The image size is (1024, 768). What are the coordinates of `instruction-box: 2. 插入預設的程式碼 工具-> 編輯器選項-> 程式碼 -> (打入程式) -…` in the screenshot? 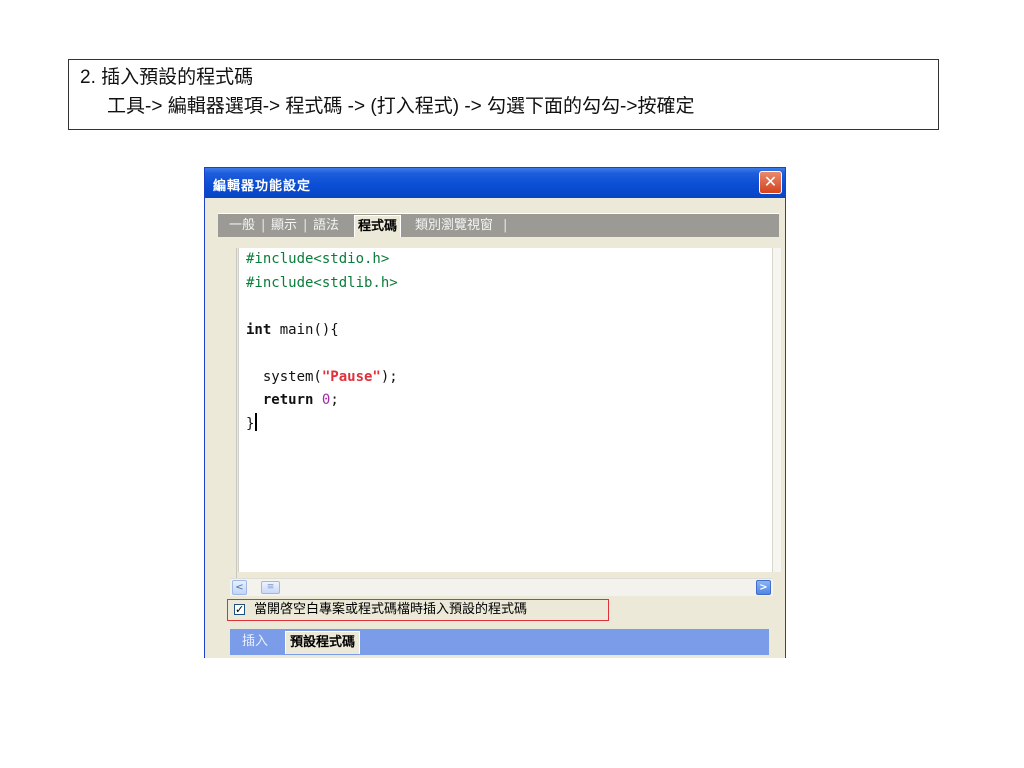 It's located at (503, 94).